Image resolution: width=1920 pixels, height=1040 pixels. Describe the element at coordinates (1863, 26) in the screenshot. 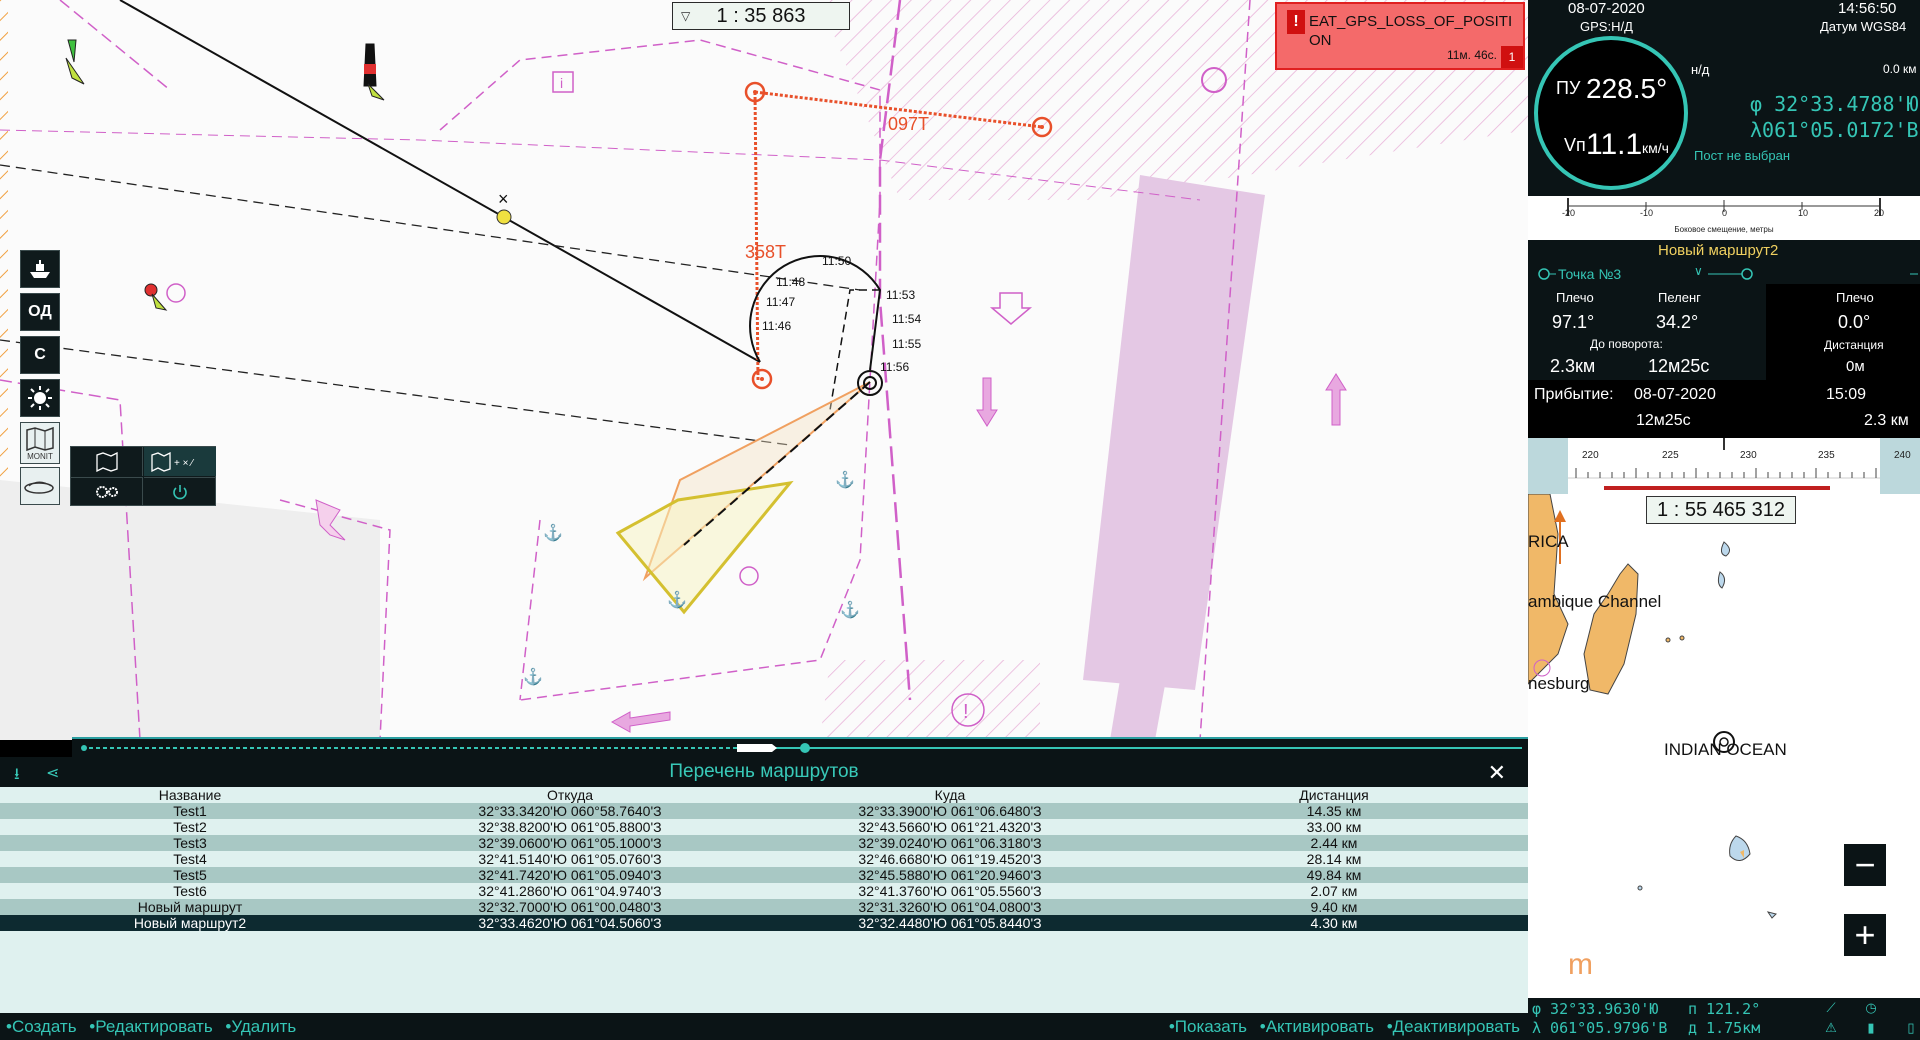

I see `datum: Датум WGS84` at that location.